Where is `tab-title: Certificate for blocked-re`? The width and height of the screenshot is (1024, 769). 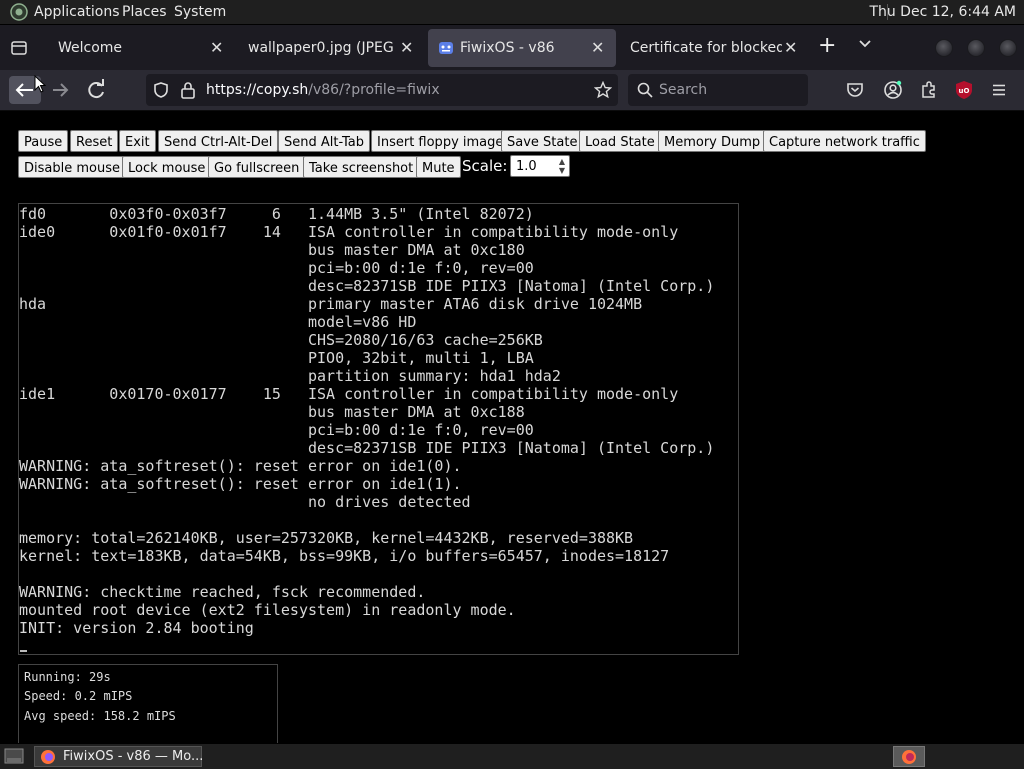 tab-title: Certificate for blocked-re is located at coordinates (706, 48).